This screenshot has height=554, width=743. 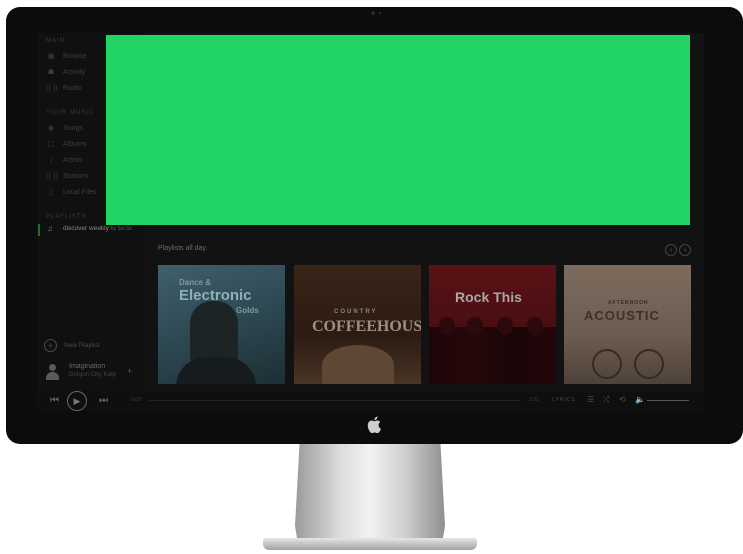 What do you see at coordinates (51, 56) in the screenshot?
I see `browse-icon: ▣` at bounding box center [51, 56].